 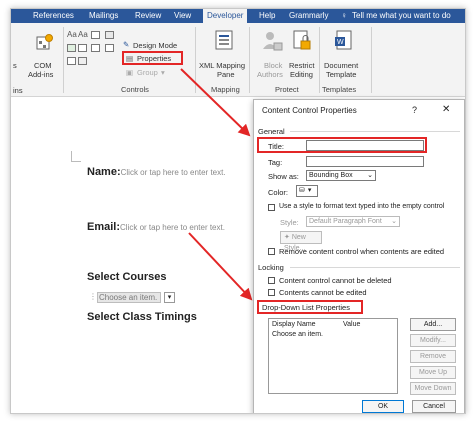 What do you see at coordinates (434, 406) in the screenshot?
I see `cancel-button: Cancel` at bounding box center [434, 406].